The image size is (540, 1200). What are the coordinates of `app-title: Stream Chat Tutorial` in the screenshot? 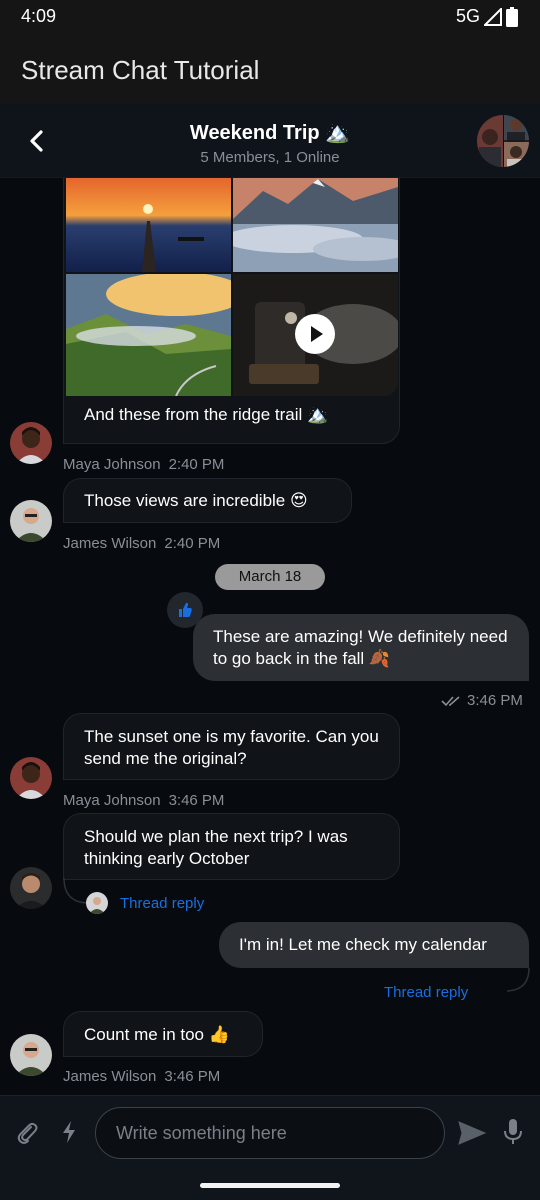 It's located at (140, 70).